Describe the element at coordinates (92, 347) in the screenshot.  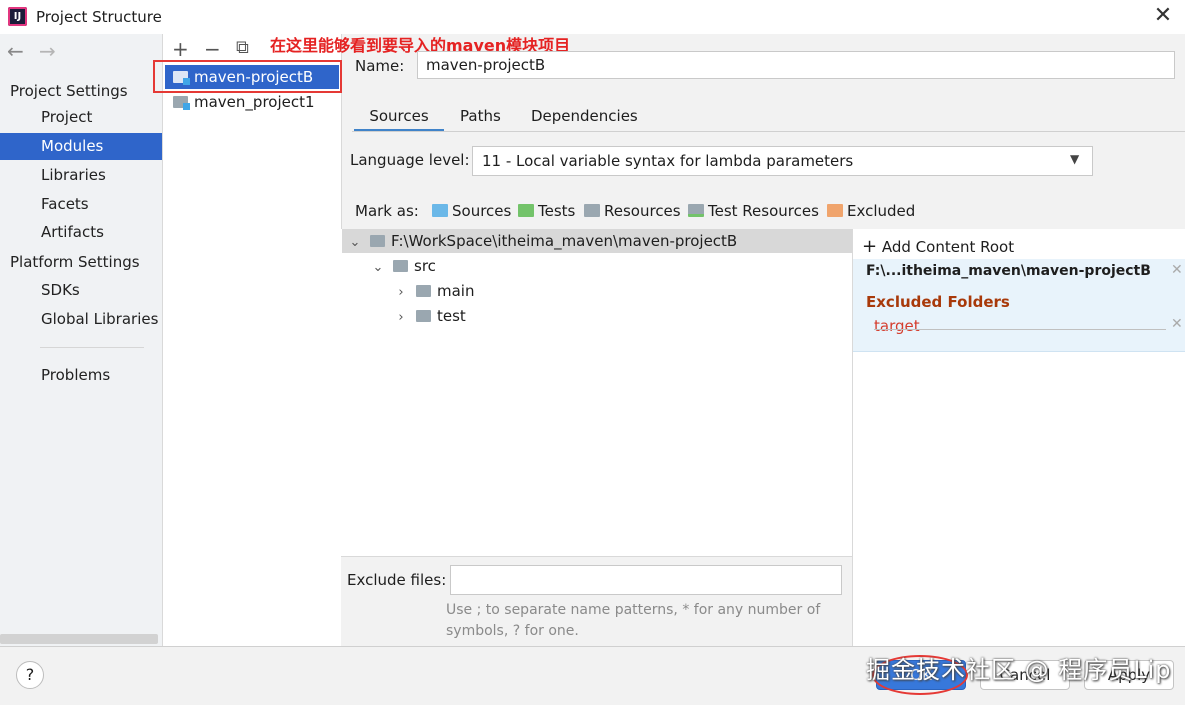
I see `nav-divider` at that location.